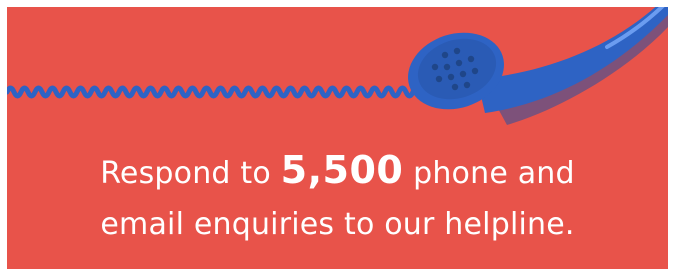 Image resolution: width=675 pixels, height=276 pixels. What do you see at coordinates (342, 170) in the screenshot?
I see `enquiries-count: 5,500` at bounding box center [342, 170].